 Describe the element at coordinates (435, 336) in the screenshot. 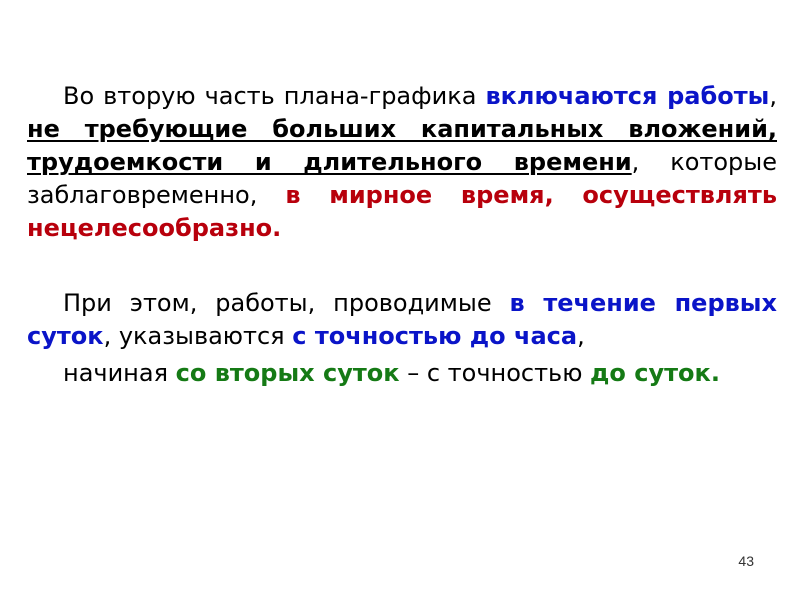

I see `emphasis-hour-accuracy: с точностью до часа` at that location.